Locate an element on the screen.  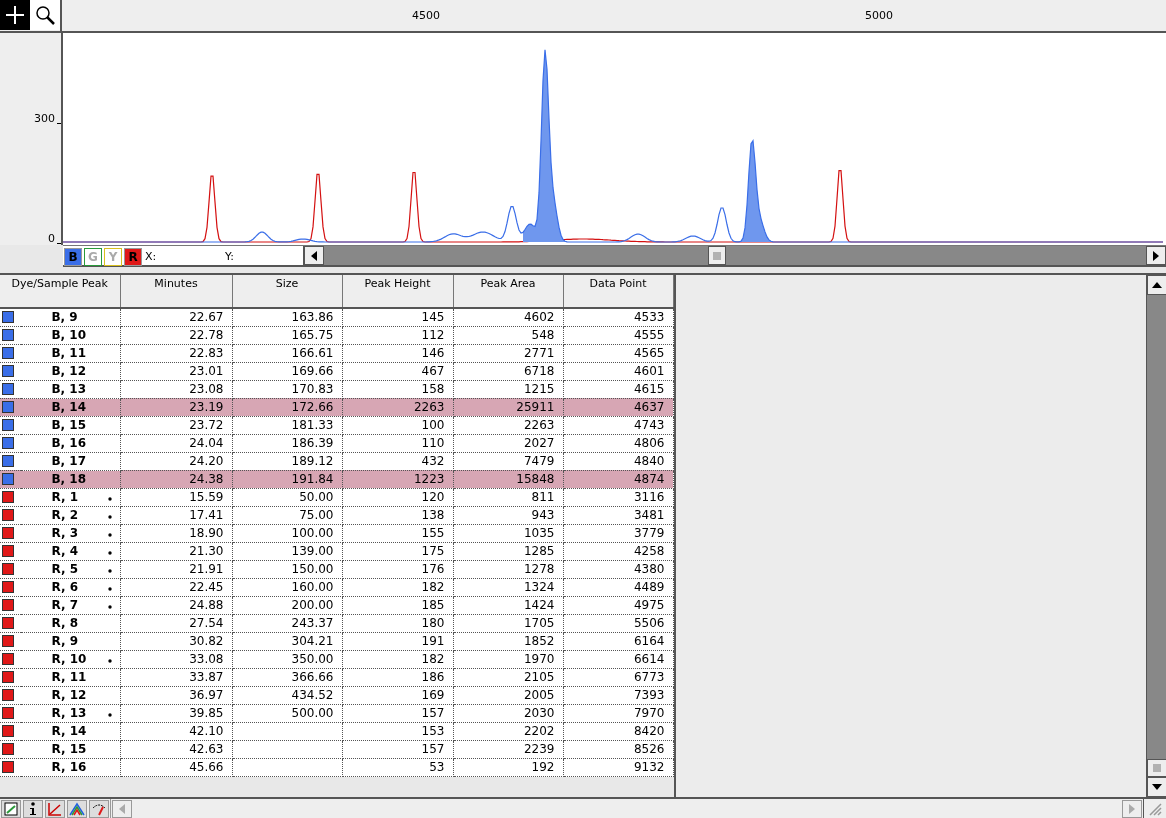
scroll-left-icon is located at coordinates (314, 255).